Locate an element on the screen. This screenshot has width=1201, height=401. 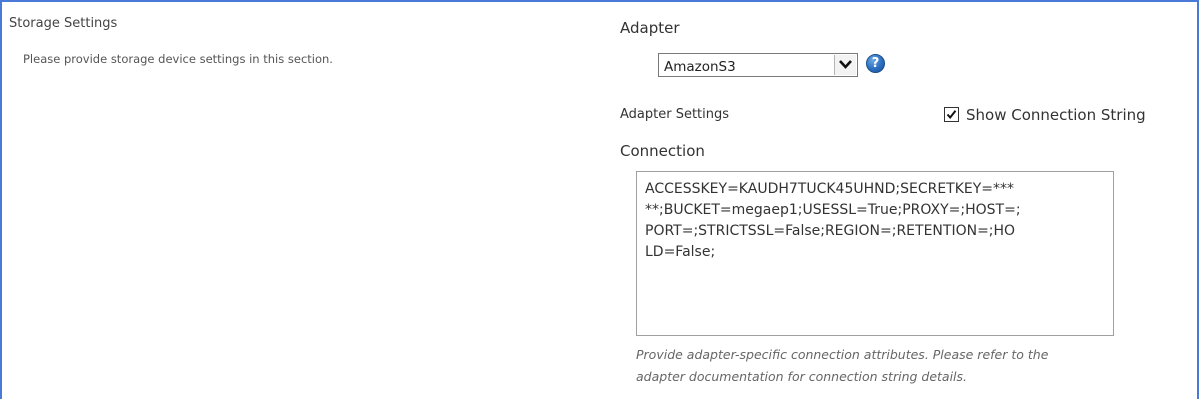
connection-string-line: ACCESSKEY=KAUDH7TUCK45UHND;SECRETKEY=*** is located at coordinates (830, 189).